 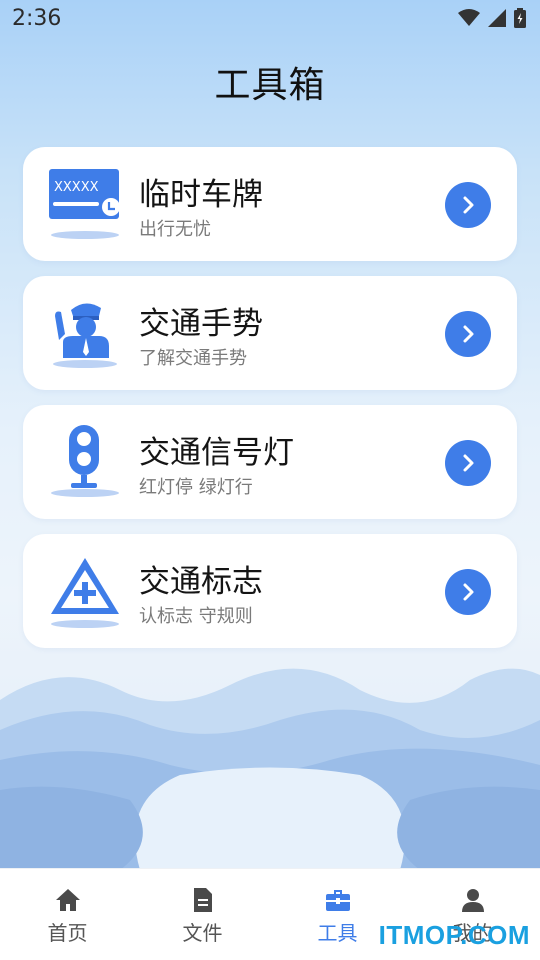 I want to click on file-icon, so click(x=203, y=900).